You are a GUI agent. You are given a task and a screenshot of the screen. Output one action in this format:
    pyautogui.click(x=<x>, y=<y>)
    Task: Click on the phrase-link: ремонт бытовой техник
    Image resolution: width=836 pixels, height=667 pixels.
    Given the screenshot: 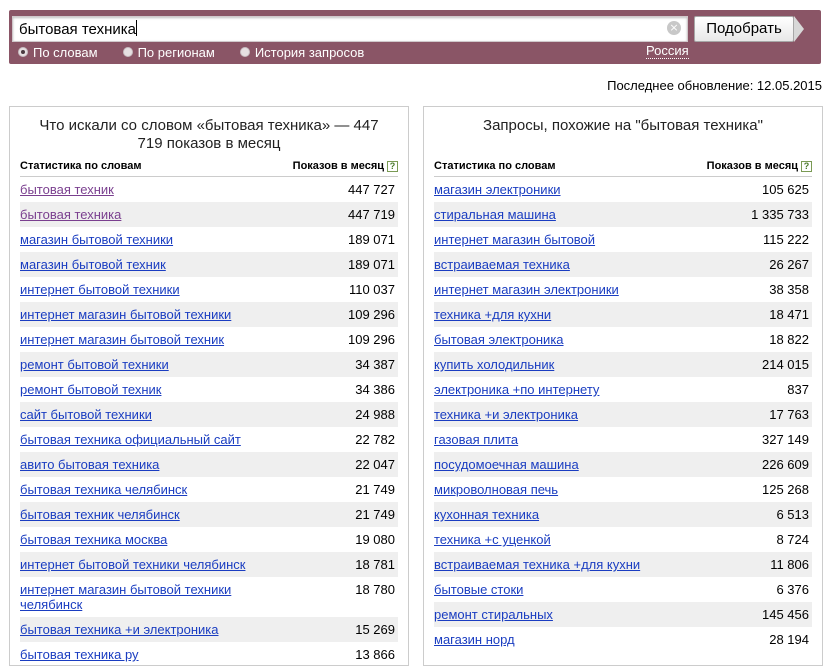 What is the action you would take?
    pyautogui.click(x=145, y=389)
    